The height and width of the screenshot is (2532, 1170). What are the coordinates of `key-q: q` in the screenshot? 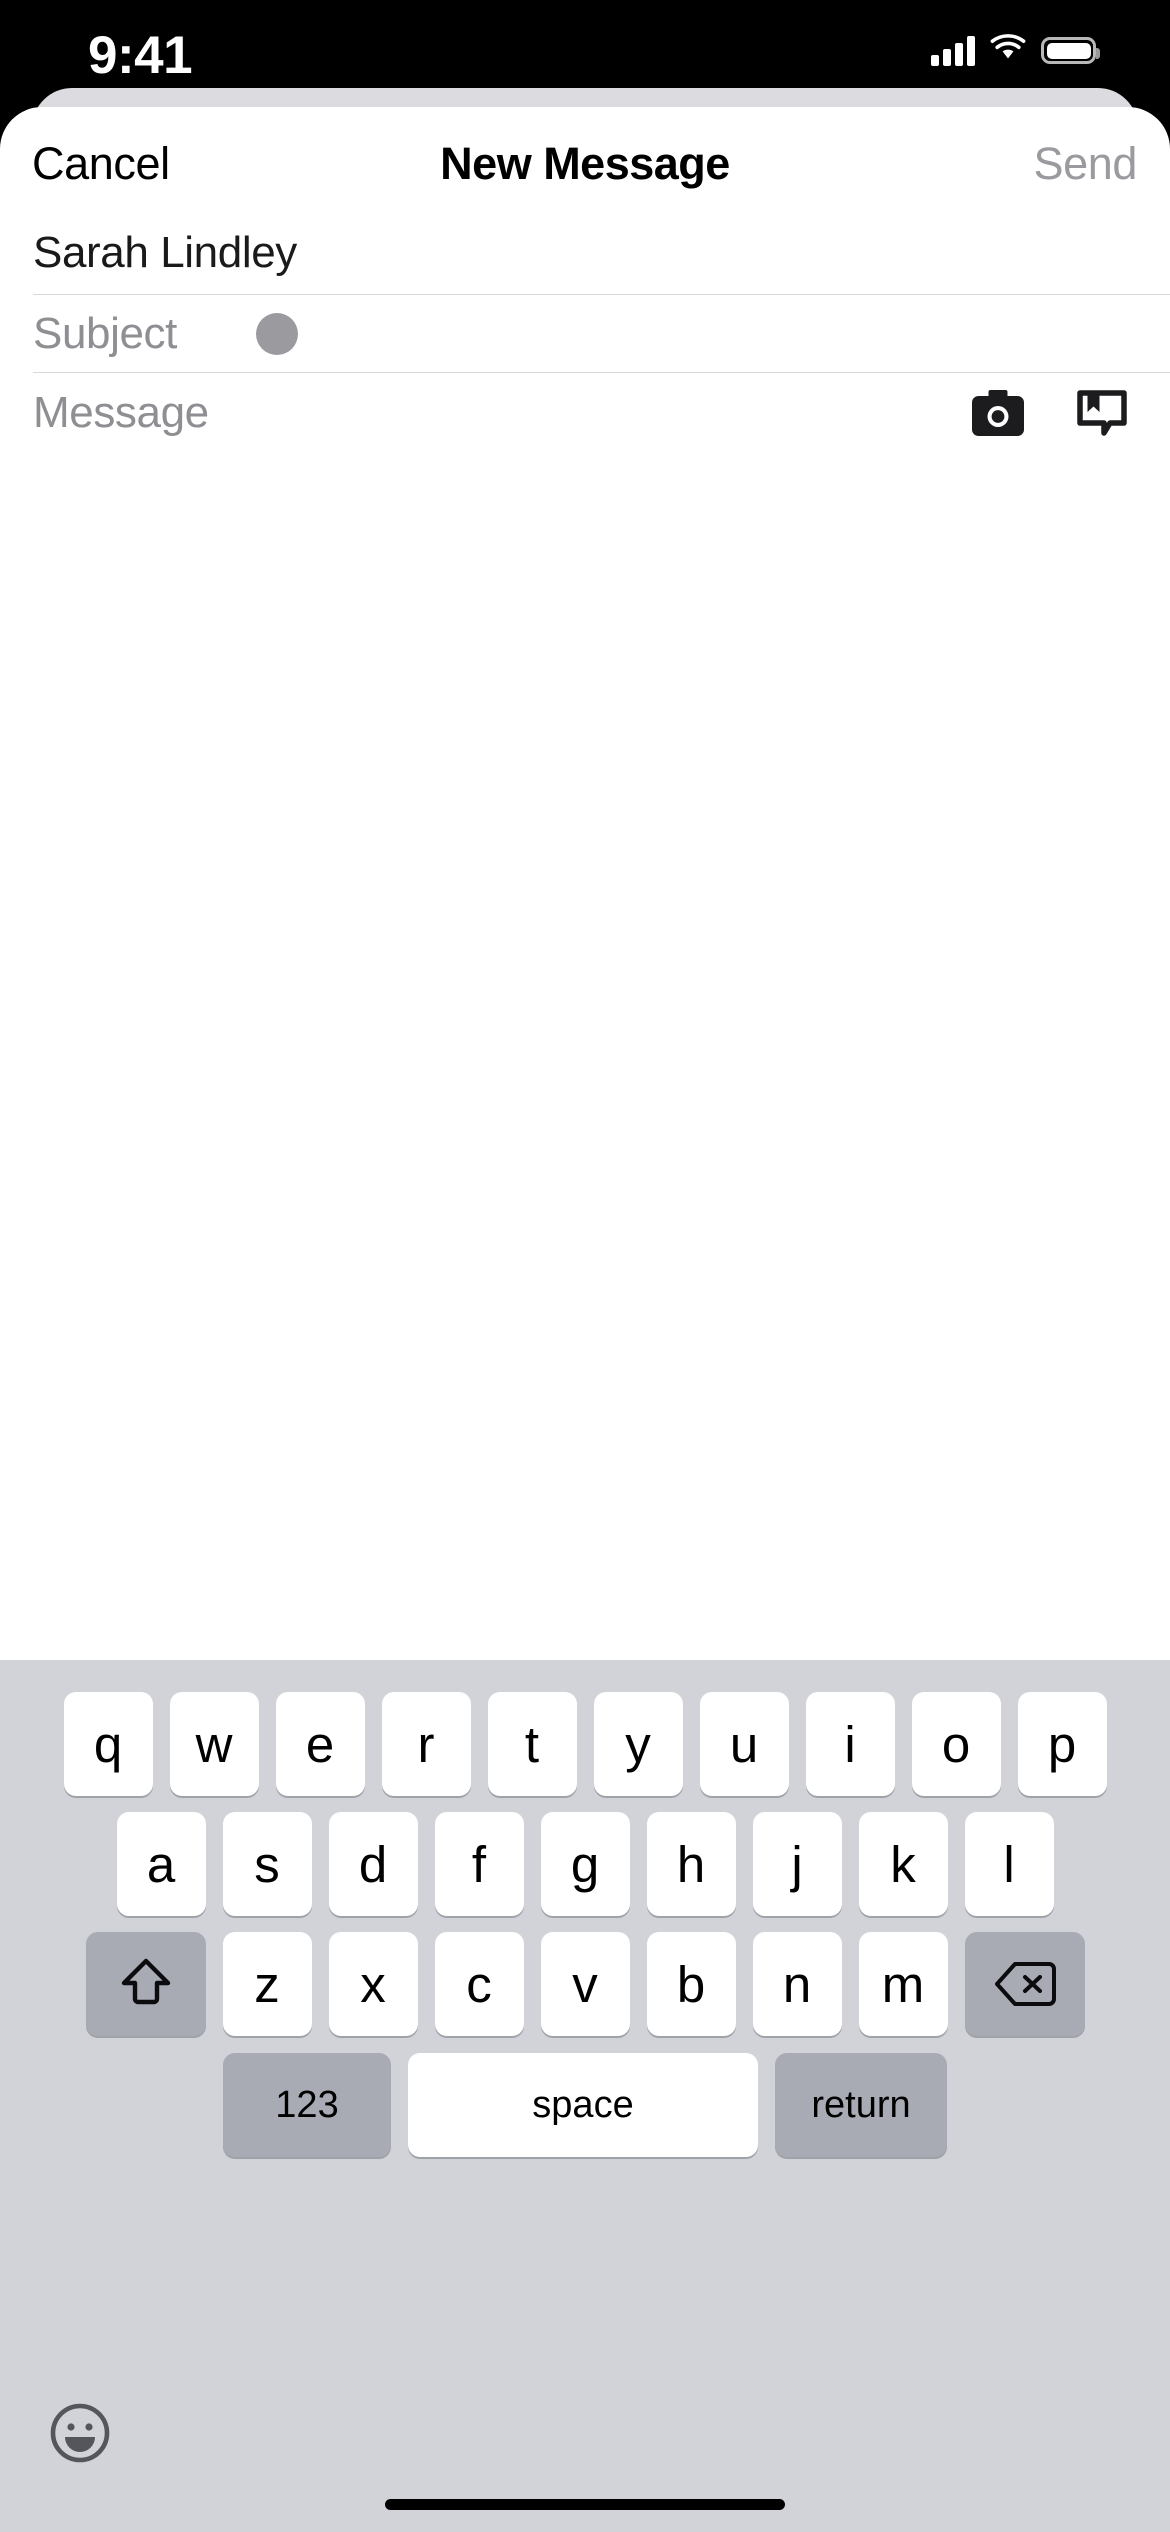 It's located at (108, 1744).